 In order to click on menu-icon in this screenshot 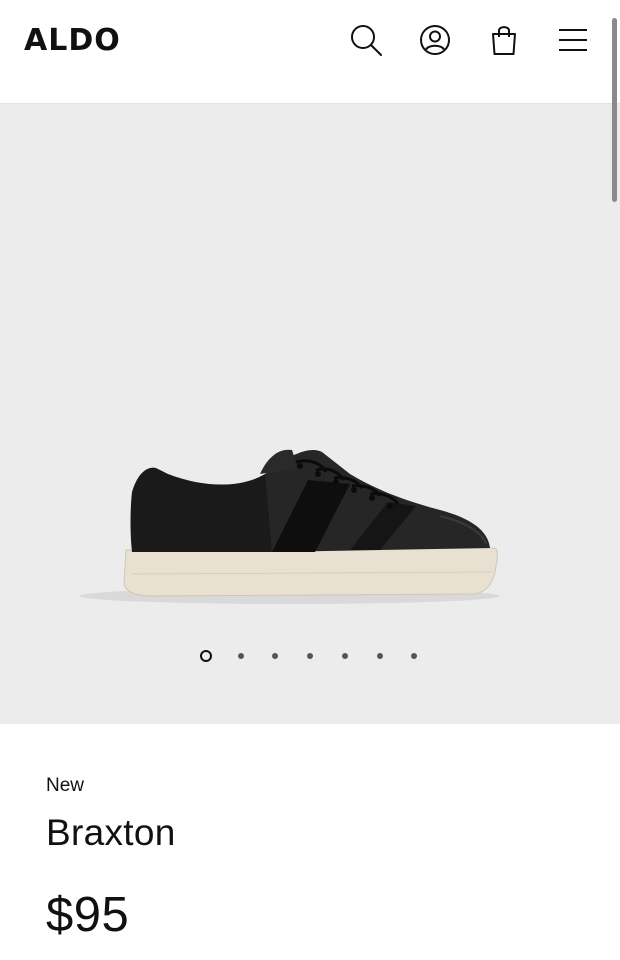, I will do `click(573, 40)`.